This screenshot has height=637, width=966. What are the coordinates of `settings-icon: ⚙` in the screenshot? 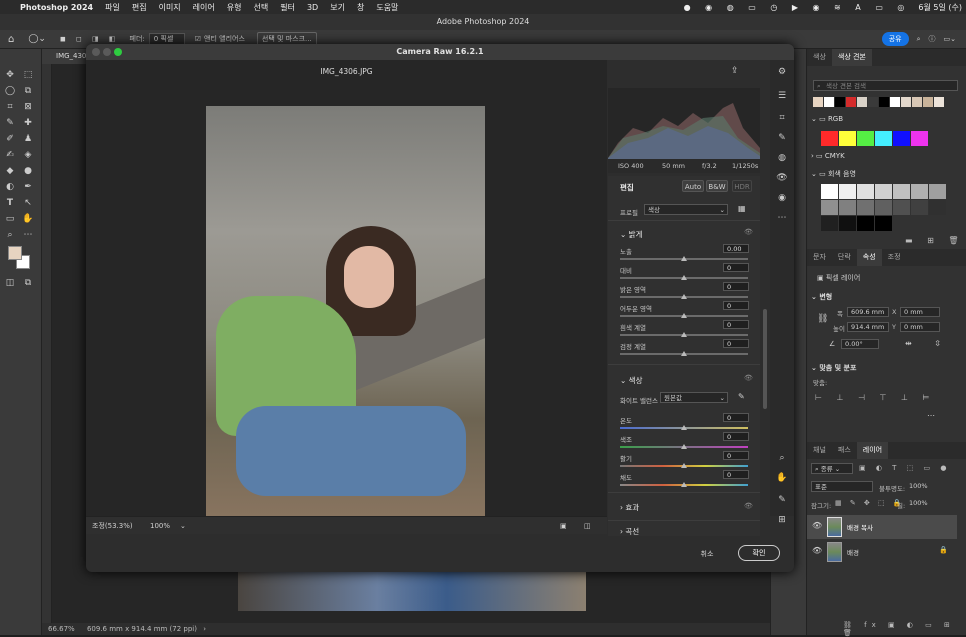 It's located at (782, 72).